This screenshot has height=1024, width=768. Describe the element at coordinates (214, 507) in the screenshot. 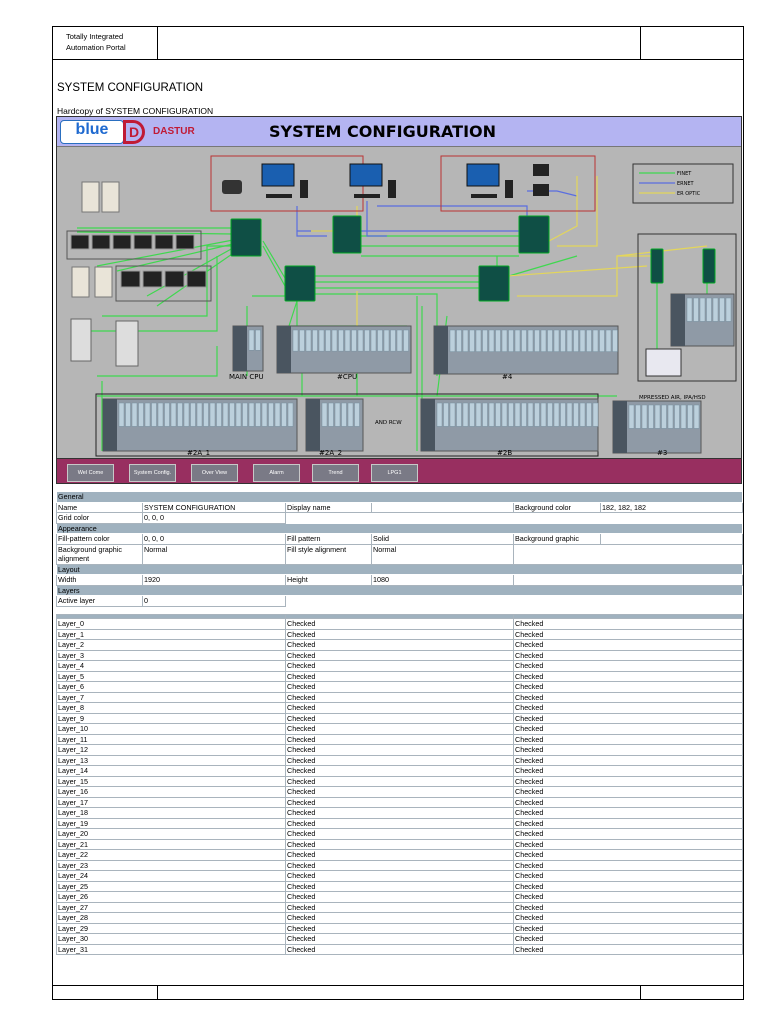

I see `prop-value: SYSTEM CONFIGURATION` at that location.